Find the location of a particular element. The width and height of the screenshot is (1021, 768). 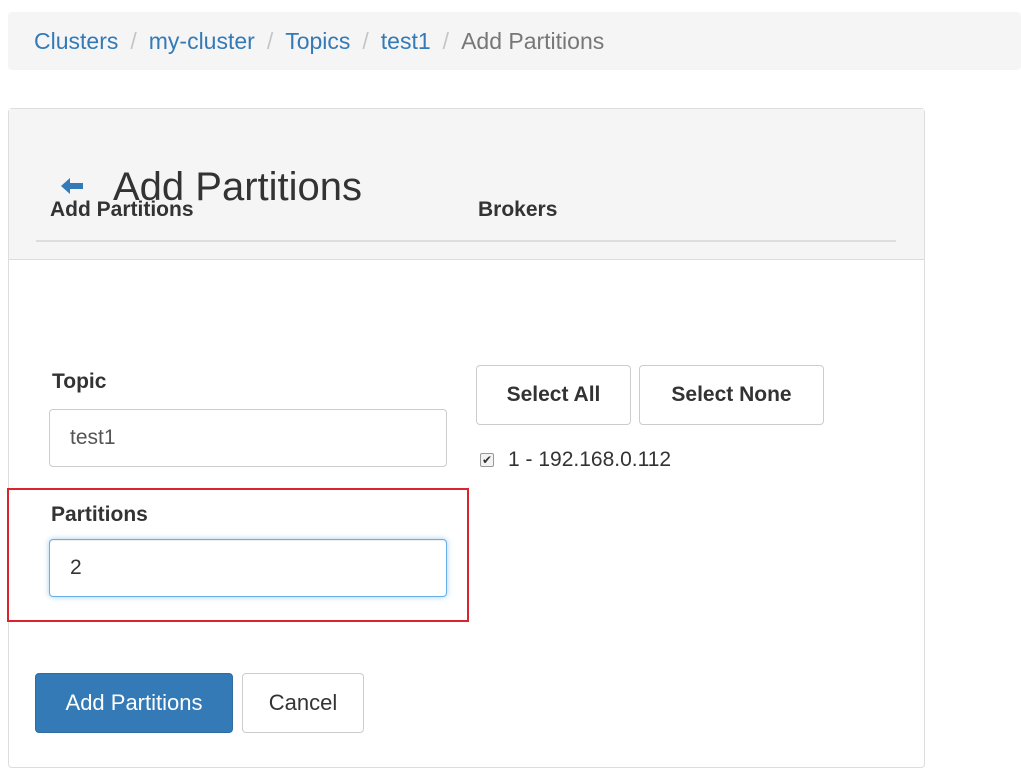

topic-label: Topic is located at coordinates (79, 381).